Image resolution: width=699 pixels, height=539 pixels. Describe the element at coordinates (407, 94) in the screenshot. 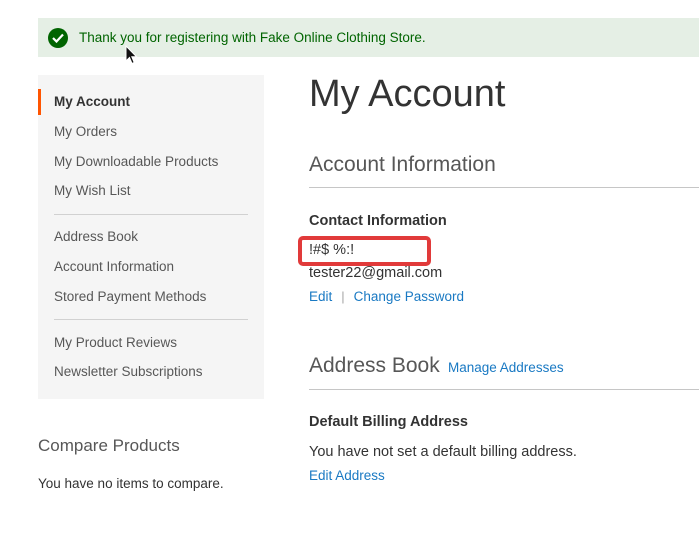

I see `page-title: My Account` at that location.